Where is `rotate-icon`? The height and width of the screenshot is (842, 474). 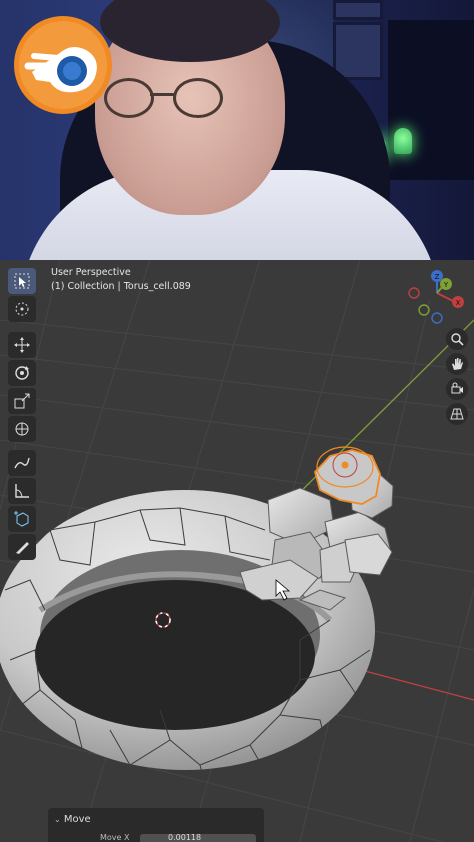 rotate-icon is located at coordinates (22, 373).